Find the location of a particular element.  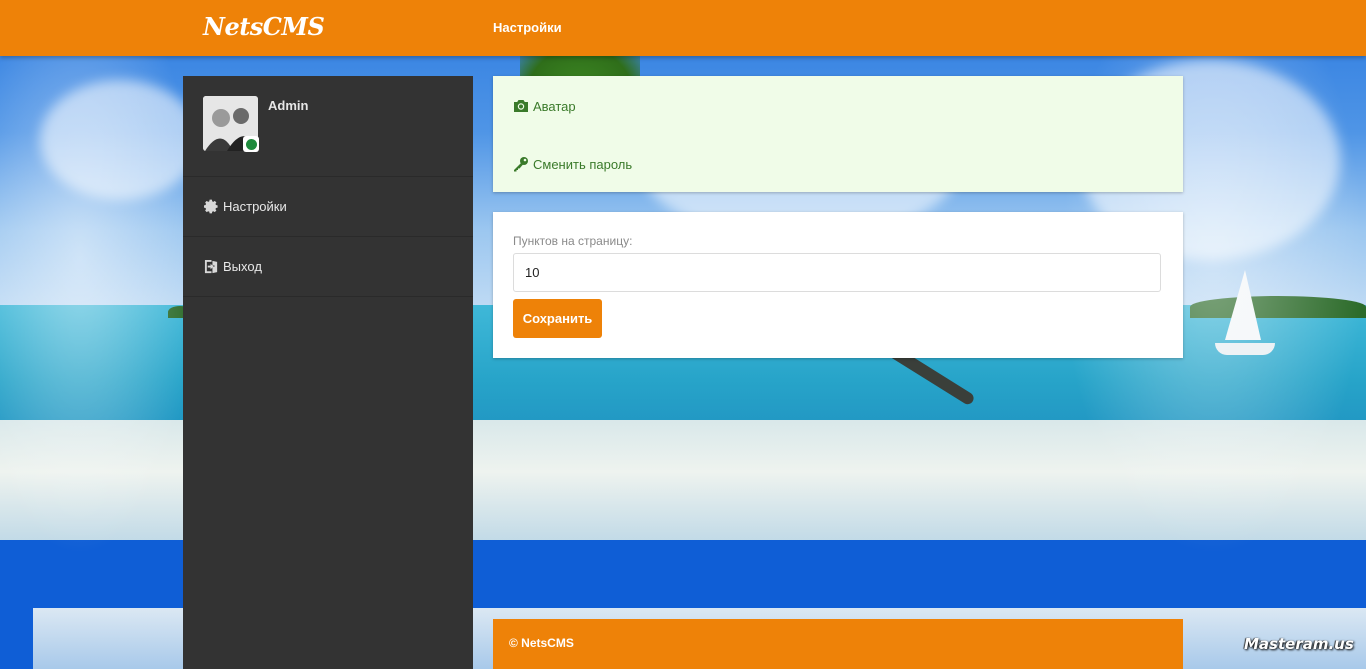

gear-icon is located at coordinates (211, 207).